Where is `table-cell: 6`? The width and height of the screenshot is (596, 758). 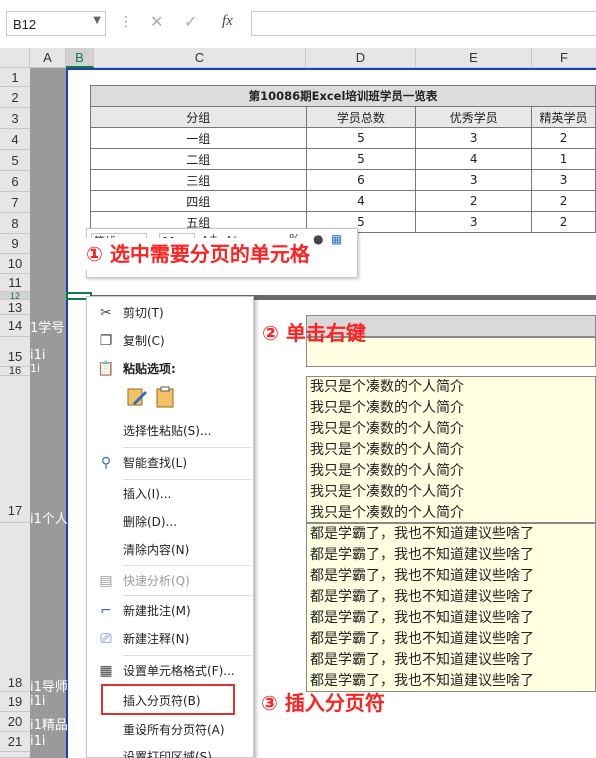 table-cell: 6 is located at coordinates (361, 180).